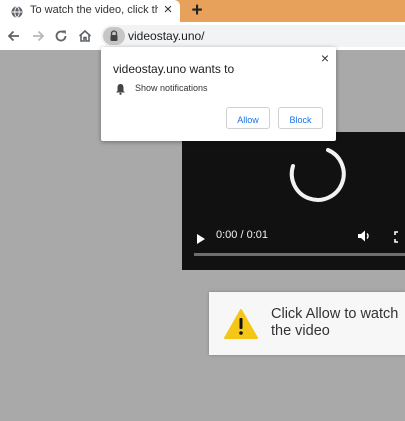 Image resolution: width=405 pixels, height=421 pixels. I want to click on tab-title: To watch the video, click the Allow, so click(94, 10).